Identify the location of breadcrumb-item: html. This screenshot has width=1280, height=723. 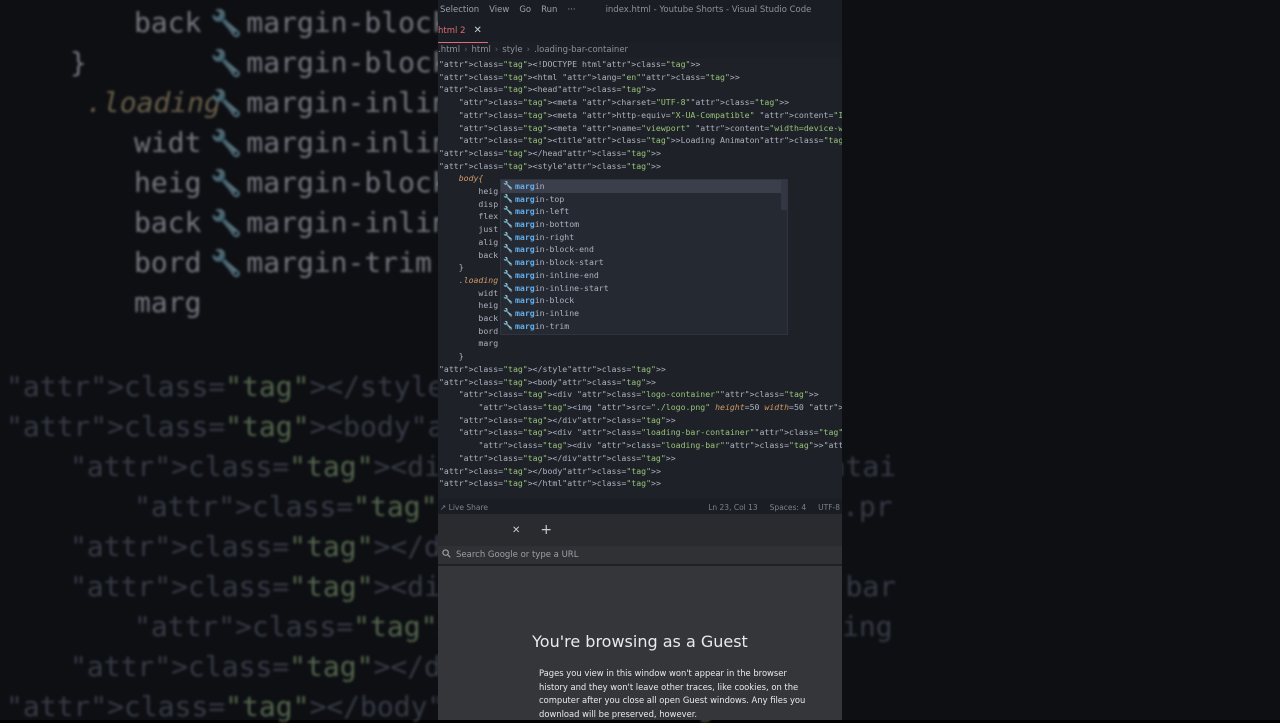
(480, 50).